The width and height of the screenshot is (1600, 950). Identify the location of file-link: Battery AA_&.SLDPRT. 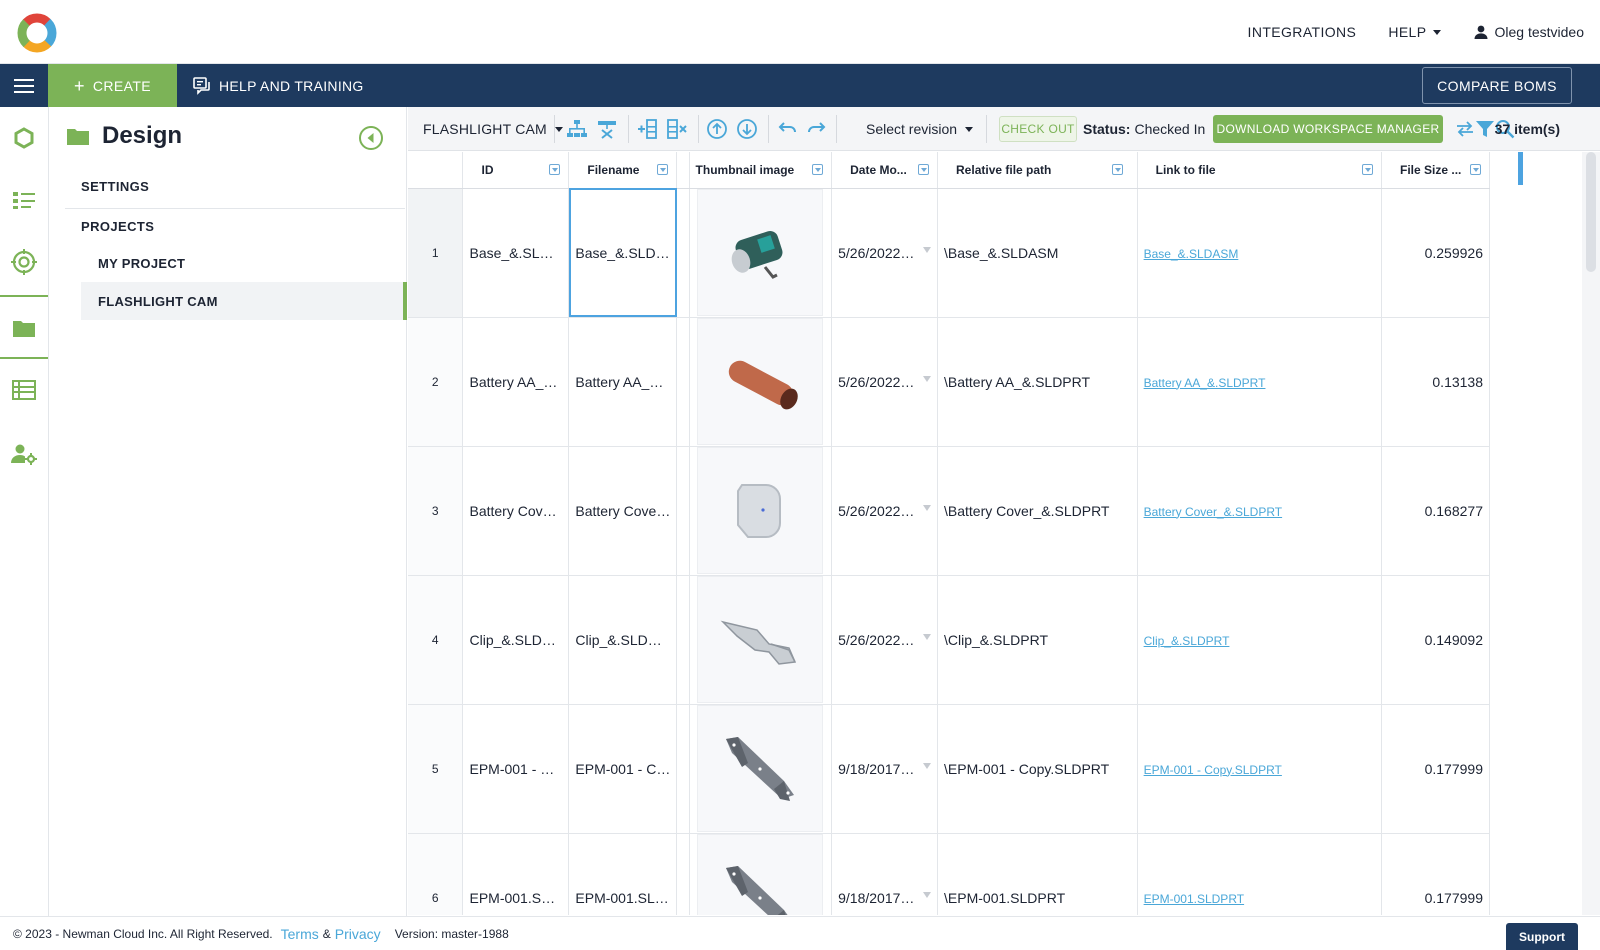
(1205, 383).